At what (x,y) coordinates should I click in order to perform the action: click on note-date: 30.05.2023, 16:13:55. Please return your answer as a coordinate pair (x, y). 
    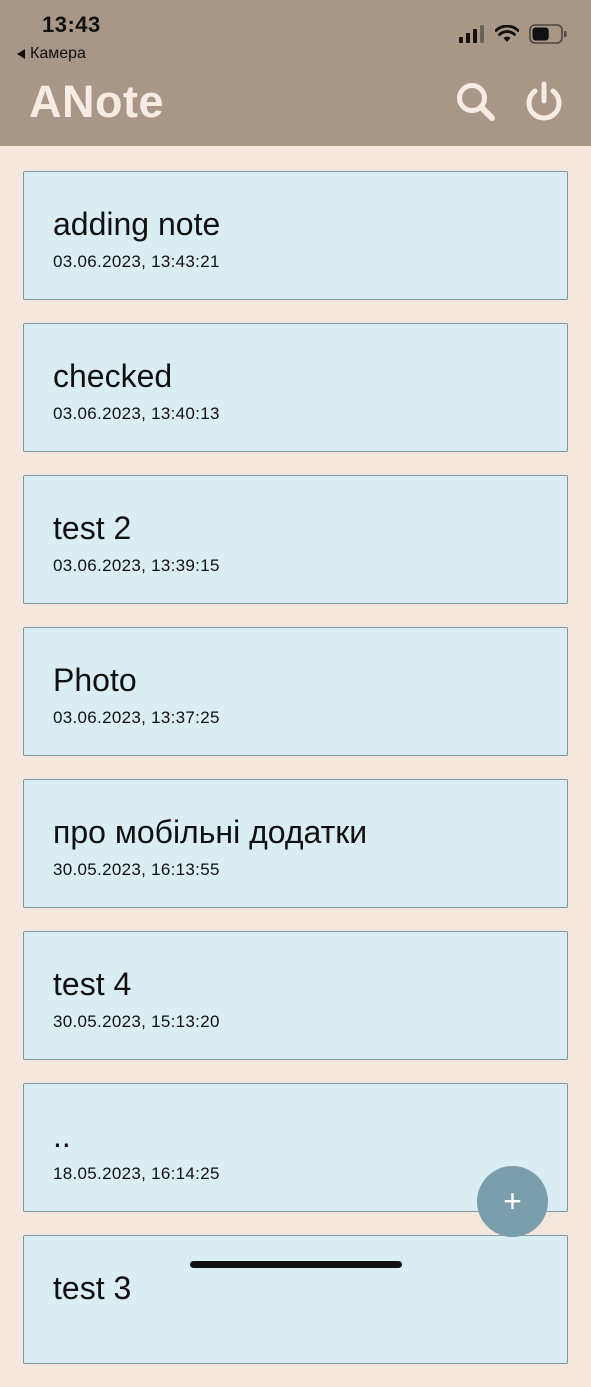
    Looking at the image, I should click on (136, 869).